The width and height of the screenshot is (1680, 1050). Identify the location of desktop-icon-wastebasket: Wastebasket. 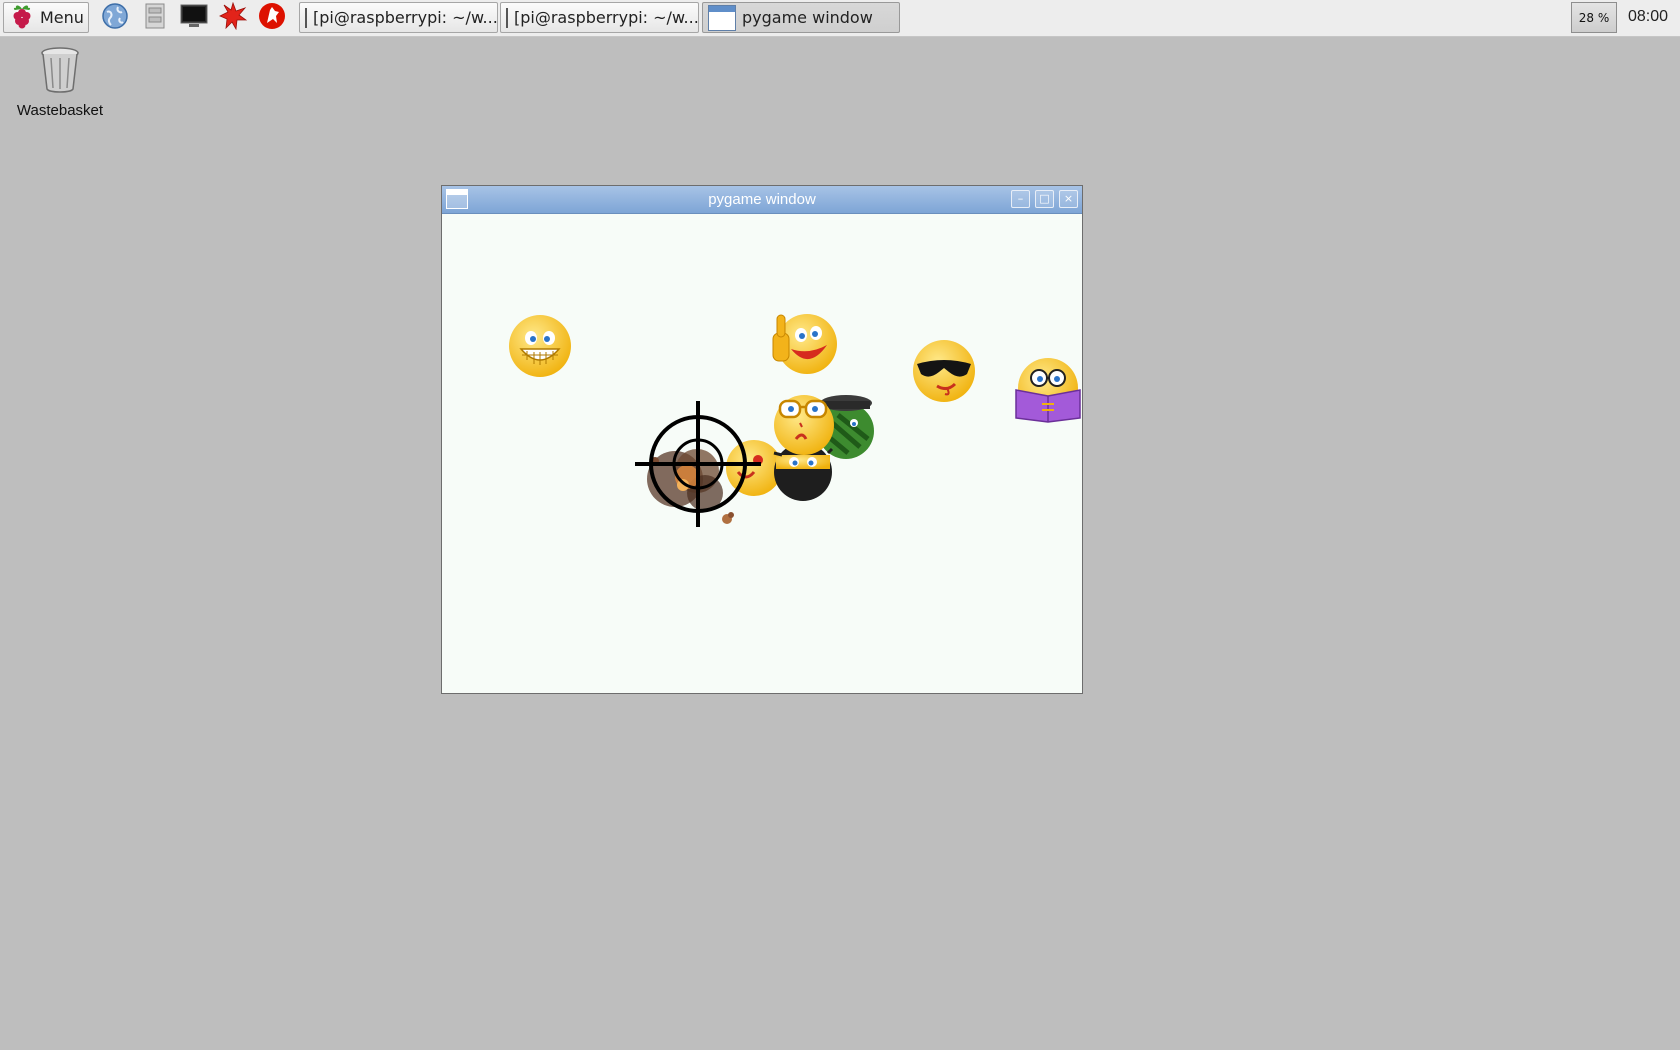
(60, 82).